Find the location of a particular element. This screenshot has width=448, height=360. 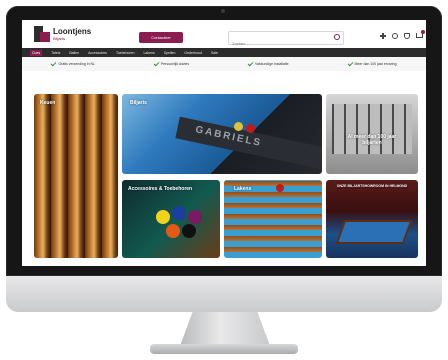

tile-title: Accessoires & Toebehoren is located at coordinates (160, 189).